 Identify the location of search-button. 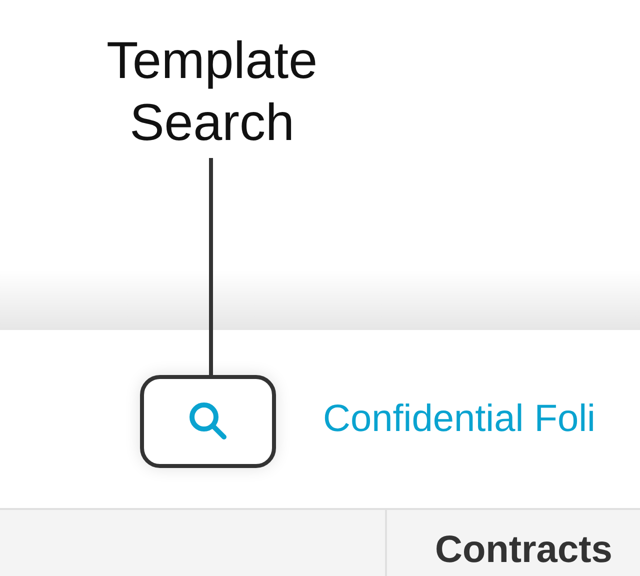
(208, 421).